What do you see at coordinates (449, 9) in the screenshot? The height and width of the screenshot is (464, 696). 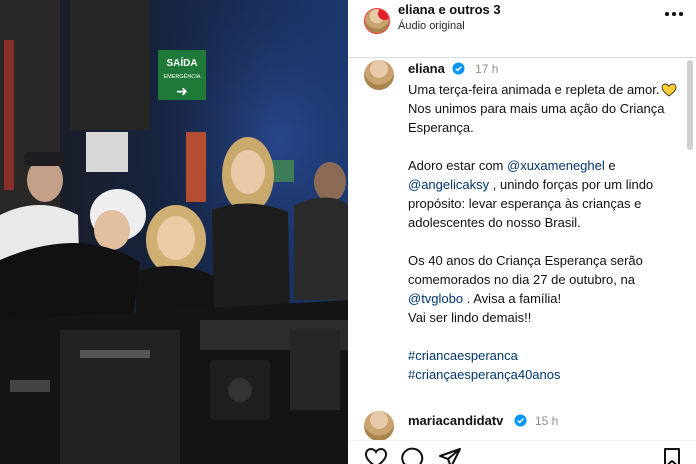 I see `post-author-title: eliana e outros 3` at bounding box center [449, 9].